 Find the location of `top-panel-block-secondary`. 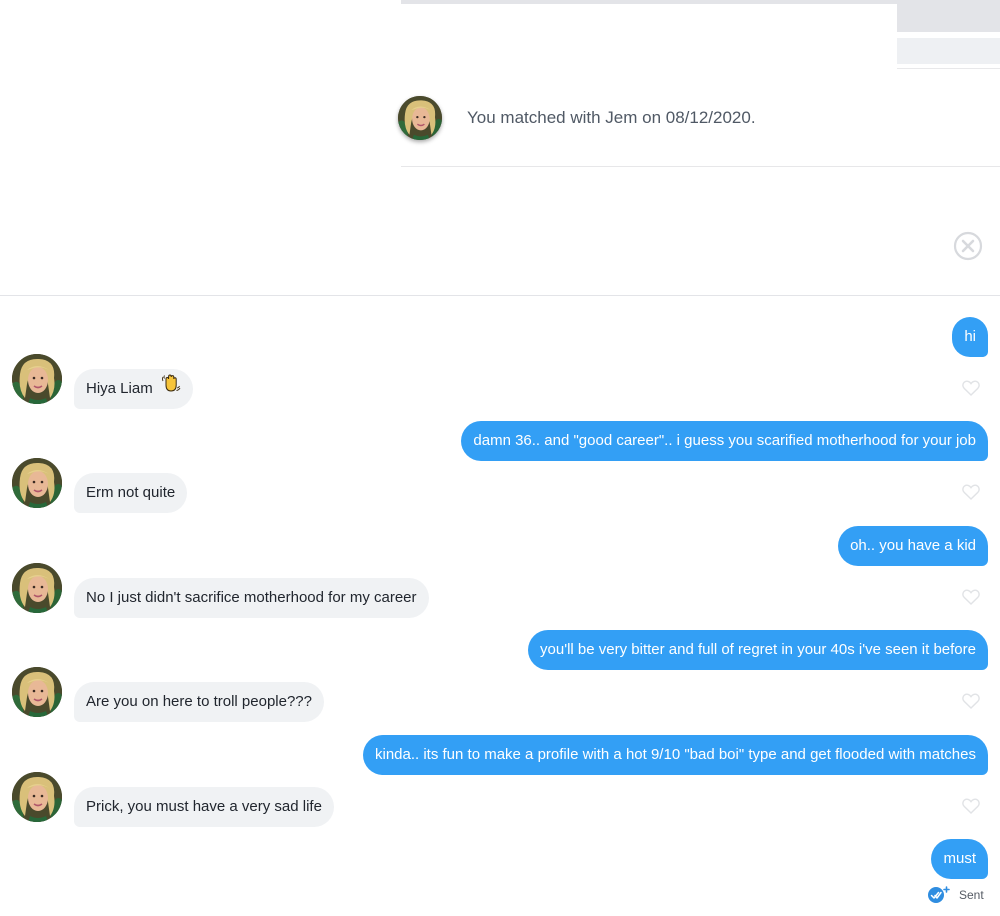

top-panel-block-secondary is located at coordinates (948, 51).